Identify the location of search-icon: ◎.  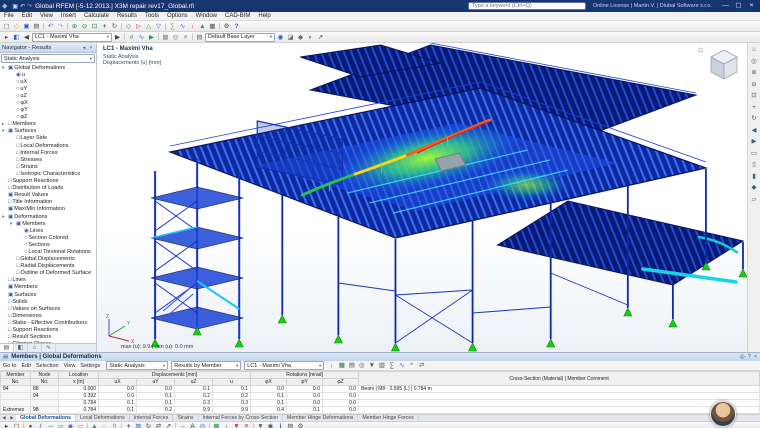
(361, 365).